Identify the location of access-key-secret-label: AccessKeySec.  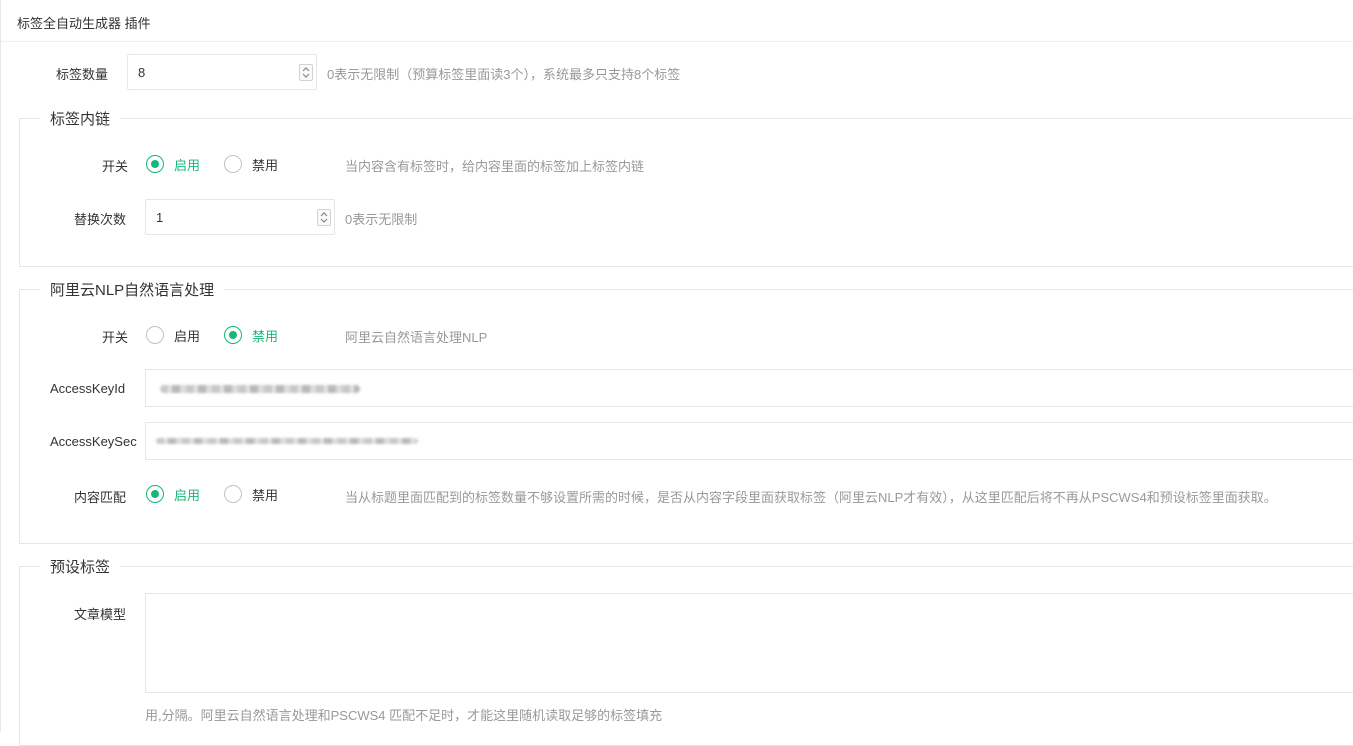
(93, 441).